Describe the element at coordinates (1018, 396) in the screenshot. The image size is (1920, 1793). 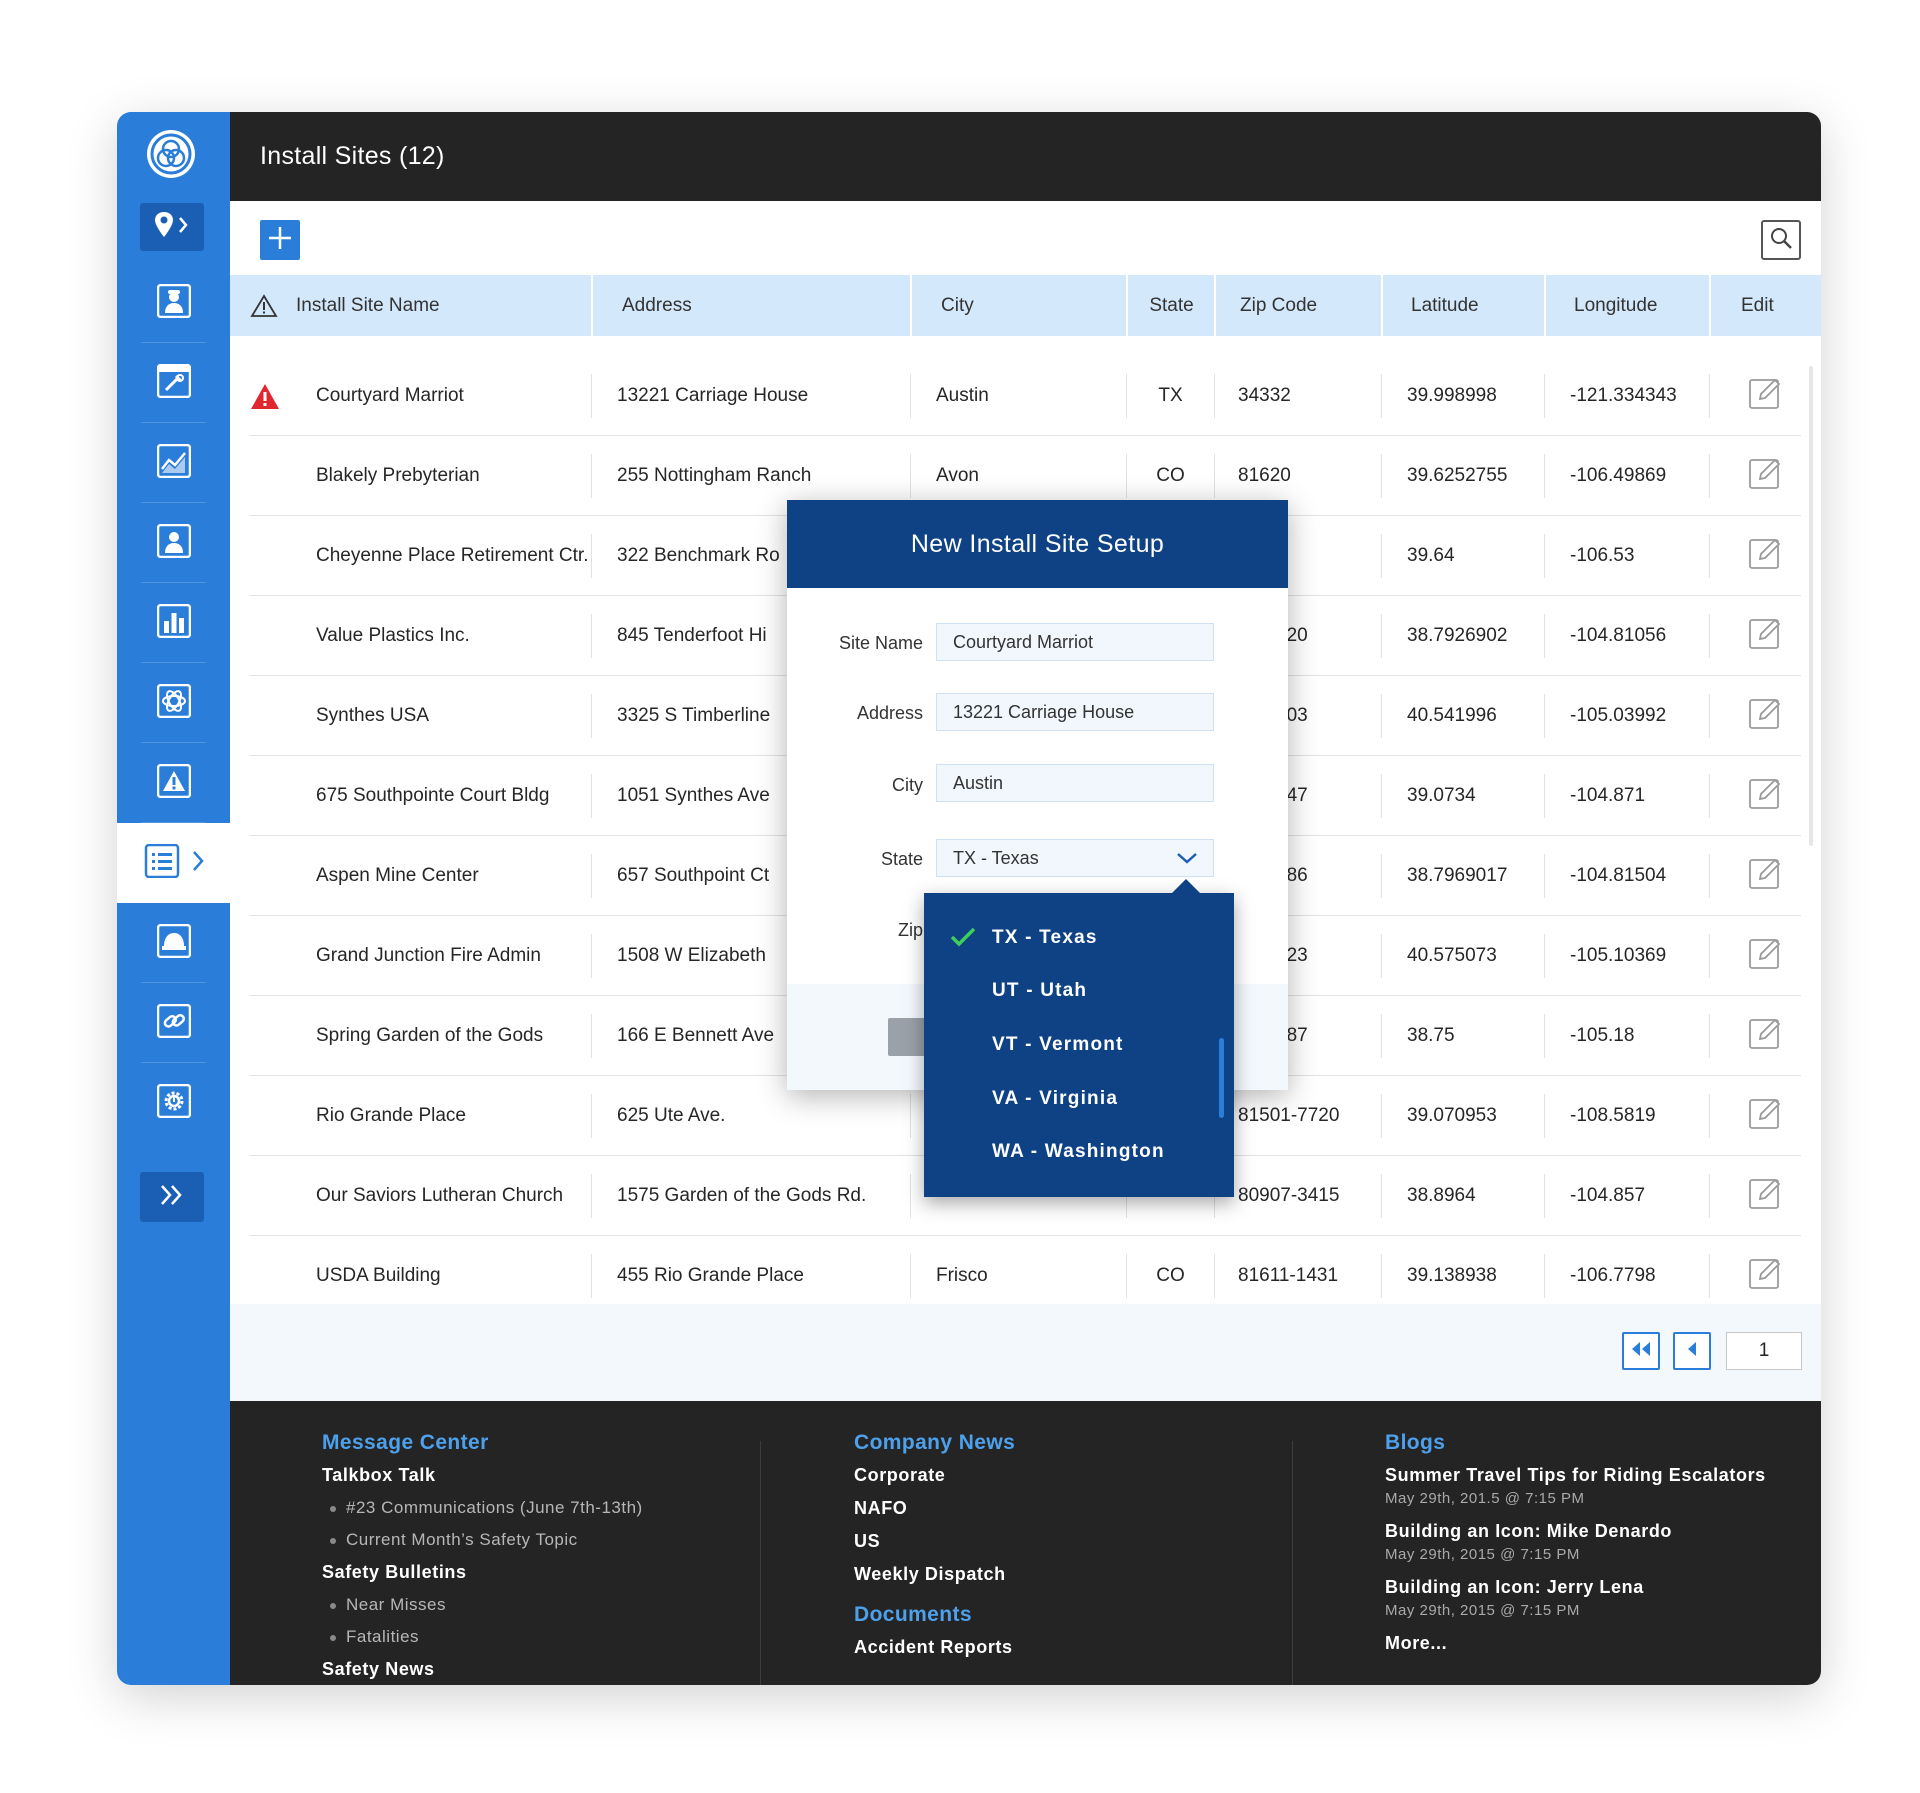
I see `cell-city: Austin` at that location.